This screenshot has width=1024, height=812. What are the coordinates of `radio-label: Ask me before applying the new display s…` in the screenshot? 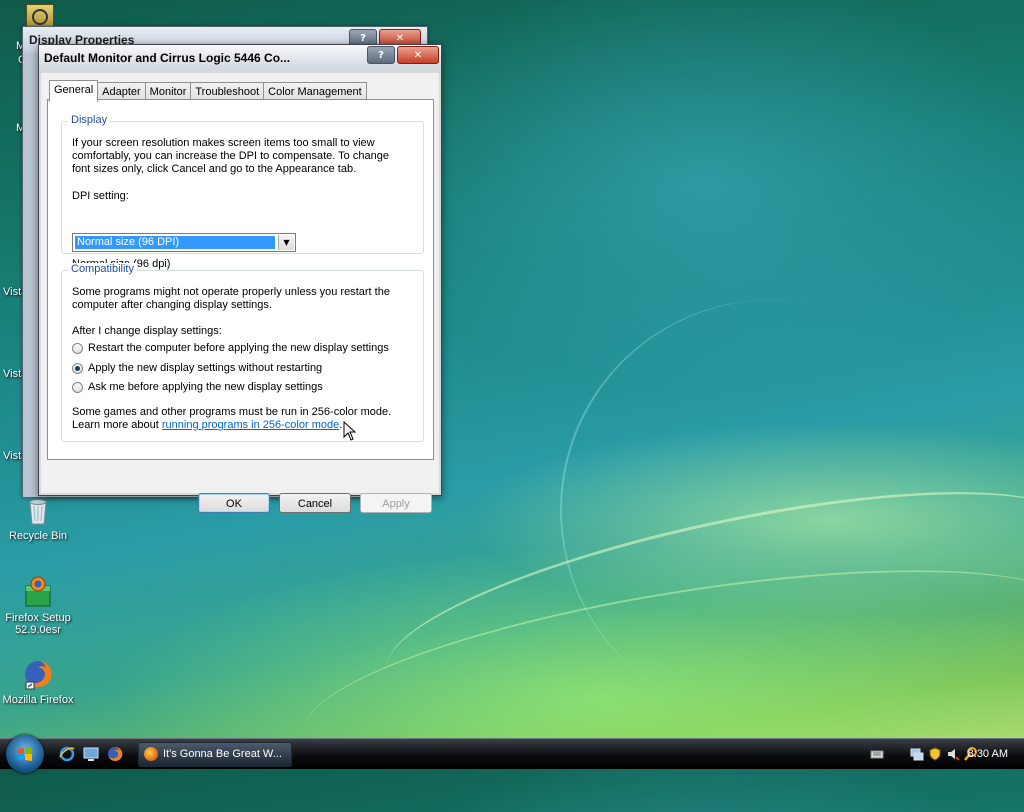 It's located at (205, 387).